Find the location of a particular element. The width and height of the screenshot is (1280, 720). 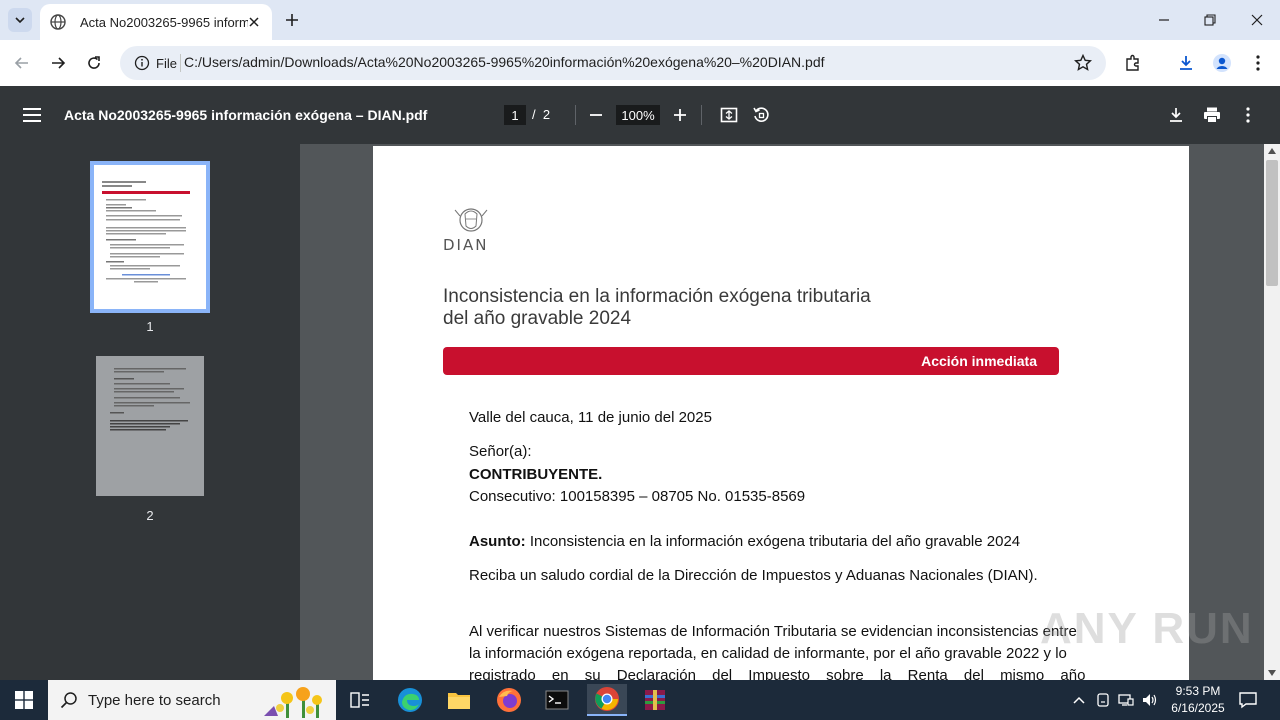

vertical-scrollbar is located at coordinates (1272, 412).